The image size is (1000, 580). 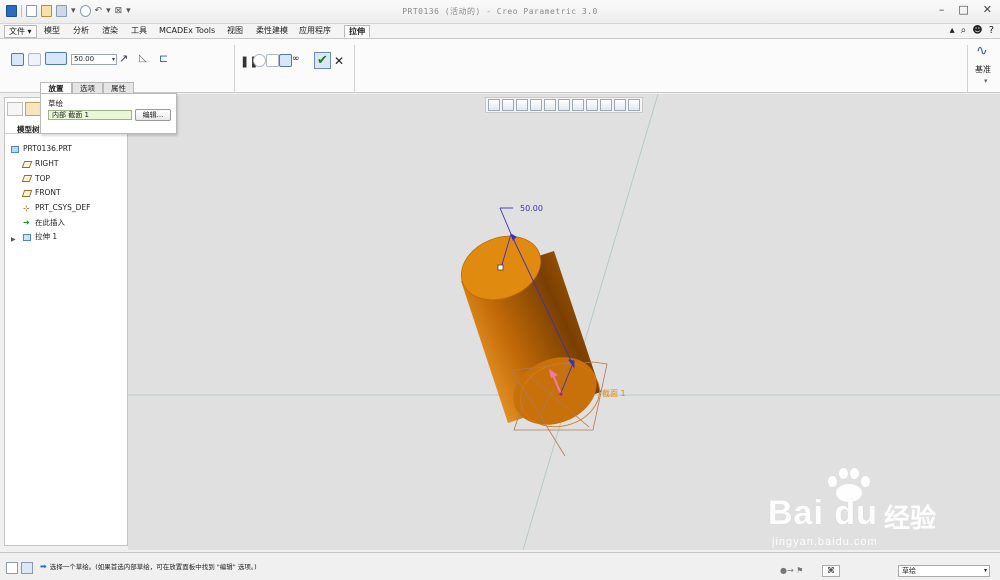 What do you see at coordinates (56, 58) in the screenshot?
I see `depth-option-button` at bounding box center [56, 58].